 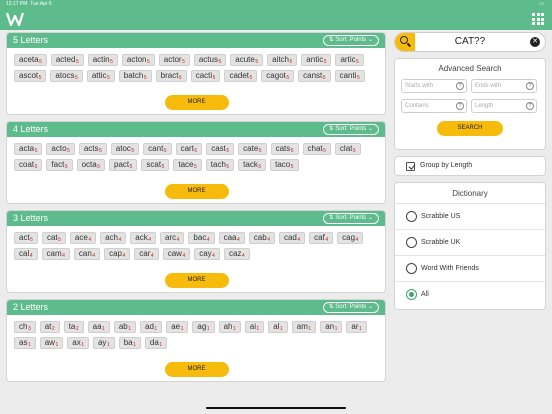 I want to click on word-tile: ar1, so click(x=356, y=327).